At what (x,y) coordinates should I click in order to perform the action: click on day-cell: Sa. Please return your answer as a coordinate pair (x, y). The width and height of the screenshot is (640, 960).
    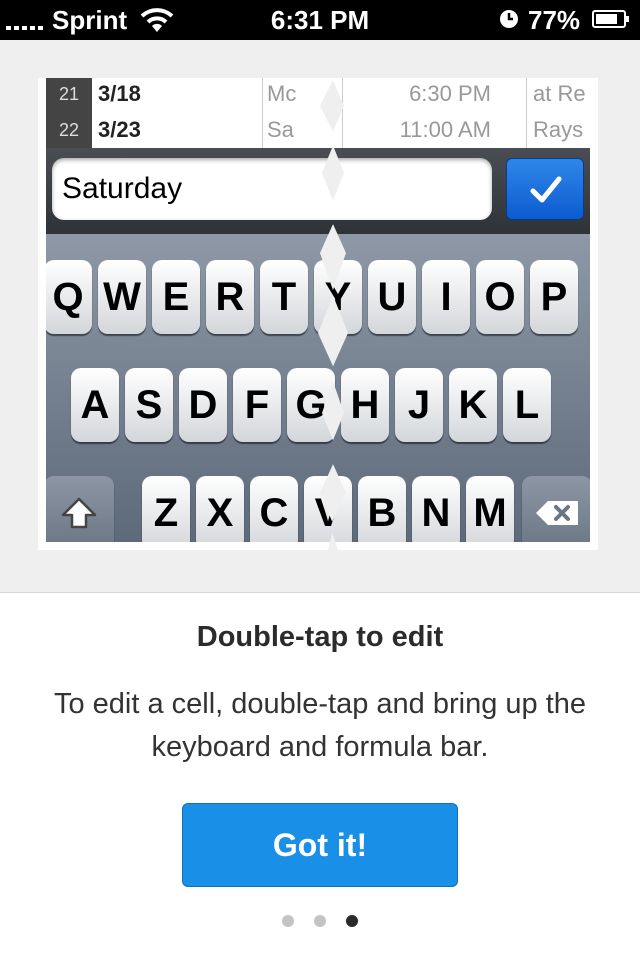
    Looking at the image, I should click on (284, 130).